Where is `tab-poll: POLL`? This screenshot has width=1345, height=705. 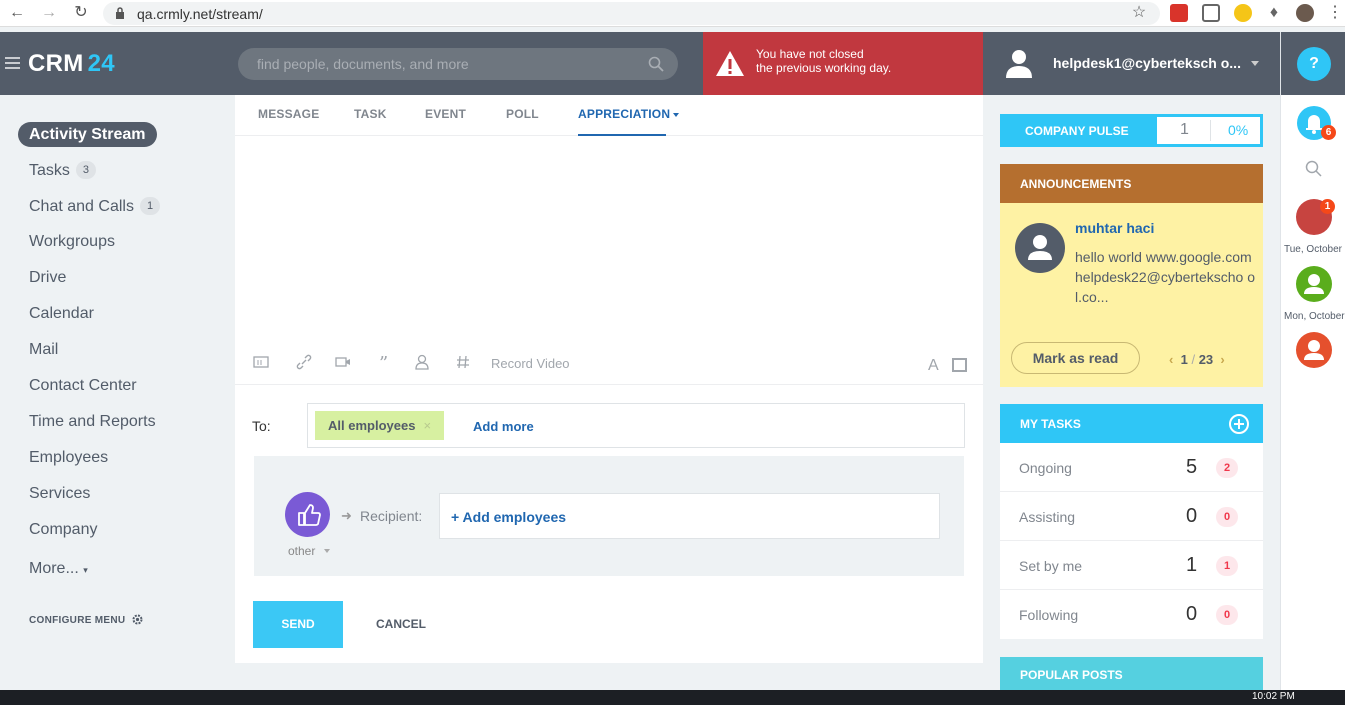 tab-poll: POLL is located at coordinates (522, 114).